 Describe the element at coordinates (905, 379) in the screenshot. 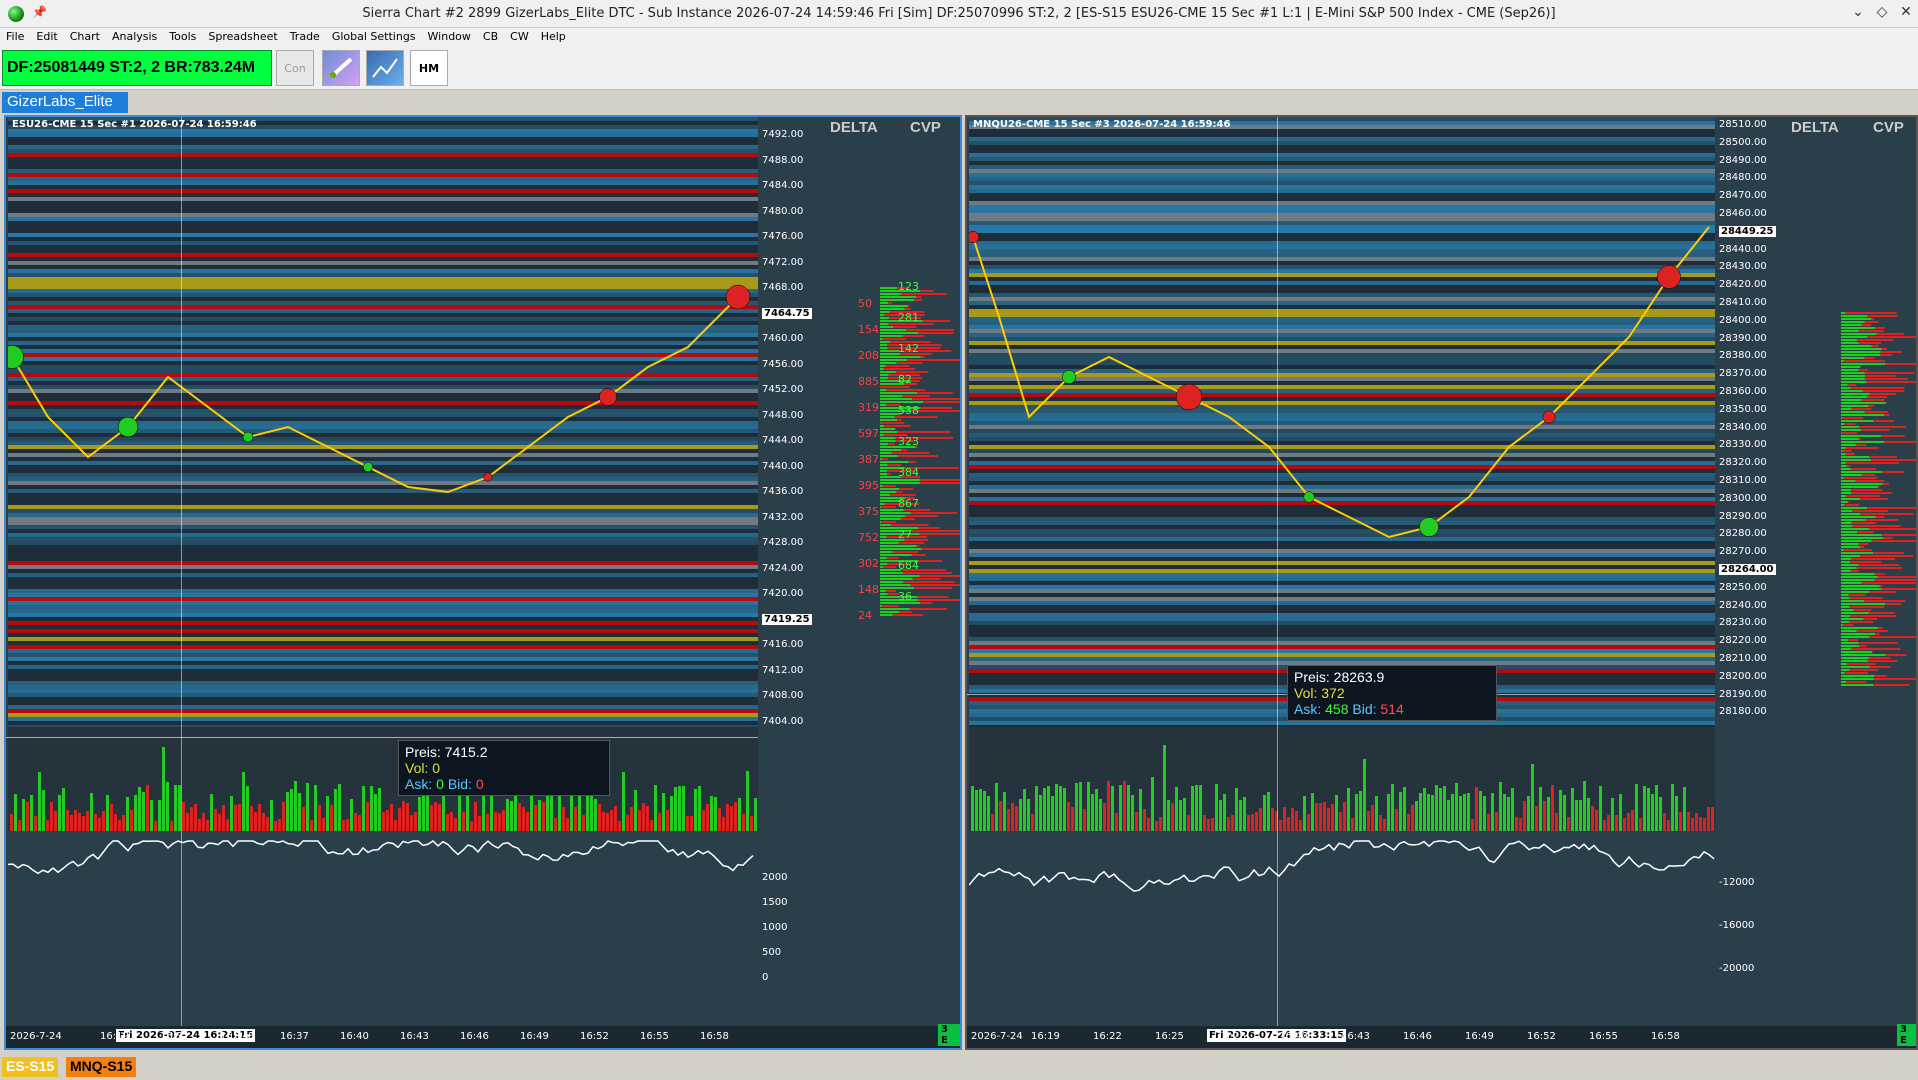

I see `delta-value: 82` at that location.